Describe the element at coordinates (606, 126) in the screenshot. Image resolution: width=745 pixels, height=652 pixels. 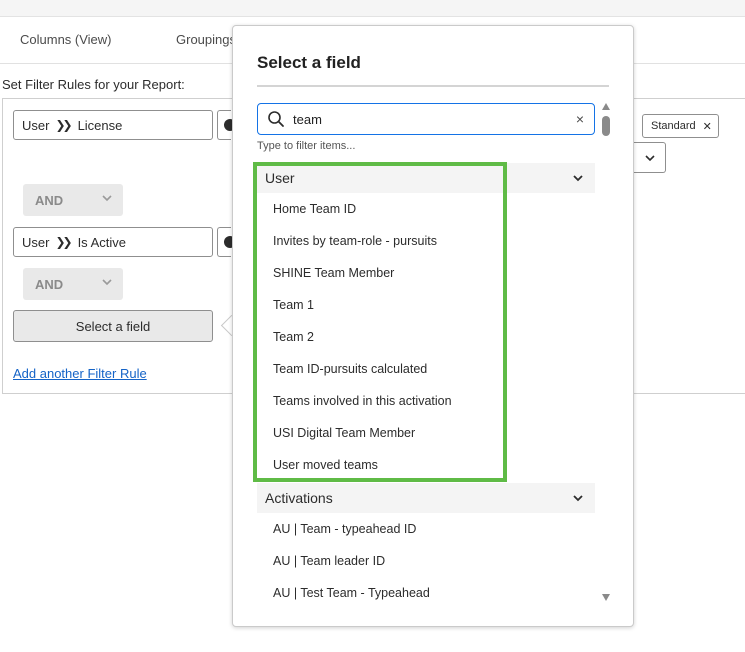
I see `scroll-thumb` at that location.